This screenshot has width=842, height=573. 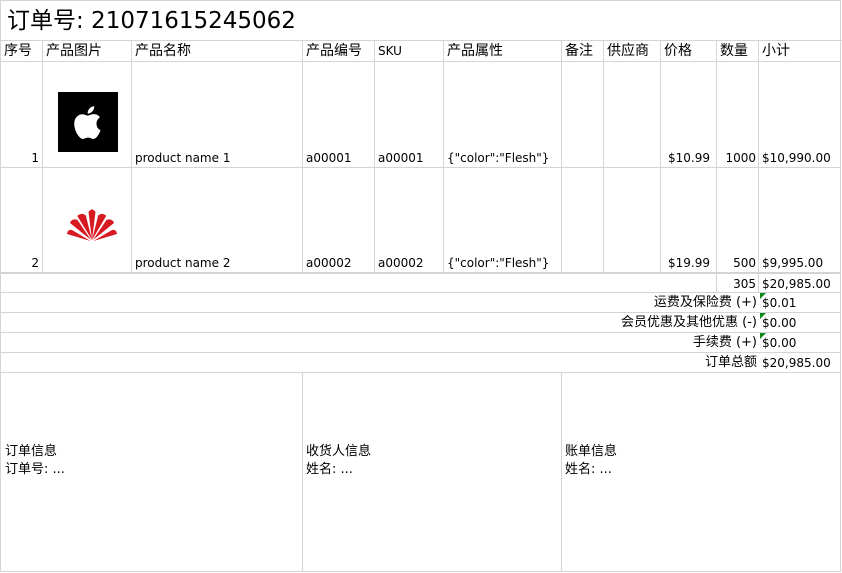 I want to click on header-attrs: 产品属性, so click(x=503, y=51).